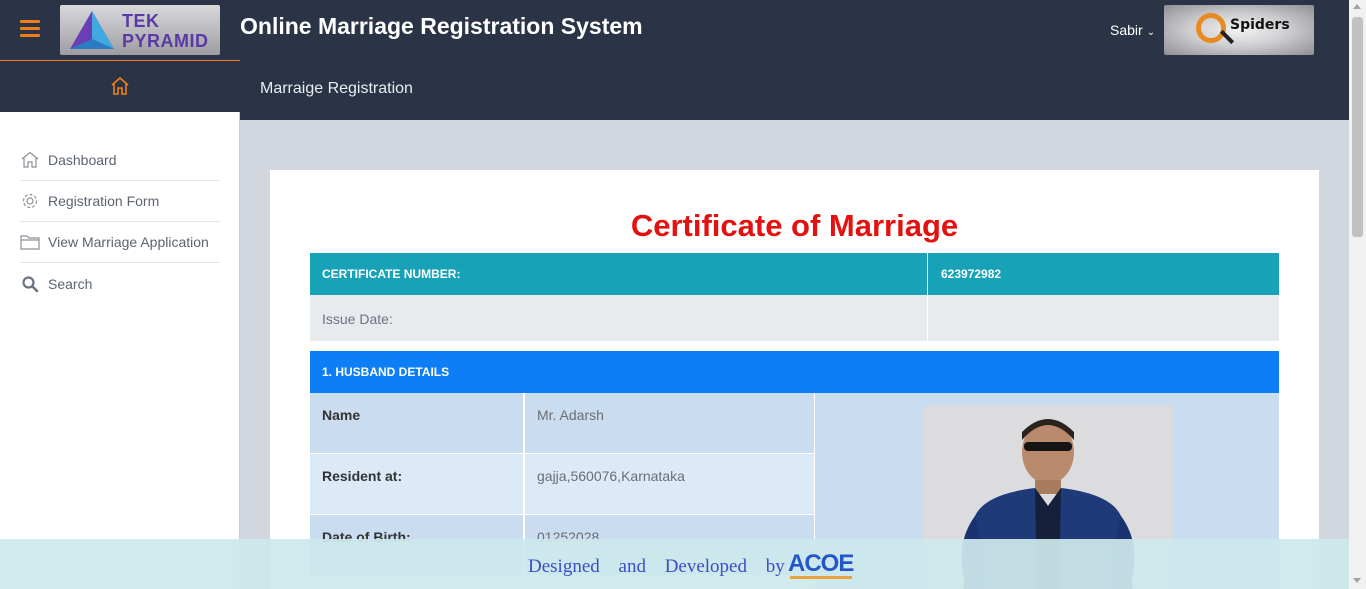 The height and width of the screenshot is (589, 1366). What do you see at coordinates (794, 225) in the screenshot?
I see `certificate-title: Certificate of Marriage` at bounding box center [794, 225].